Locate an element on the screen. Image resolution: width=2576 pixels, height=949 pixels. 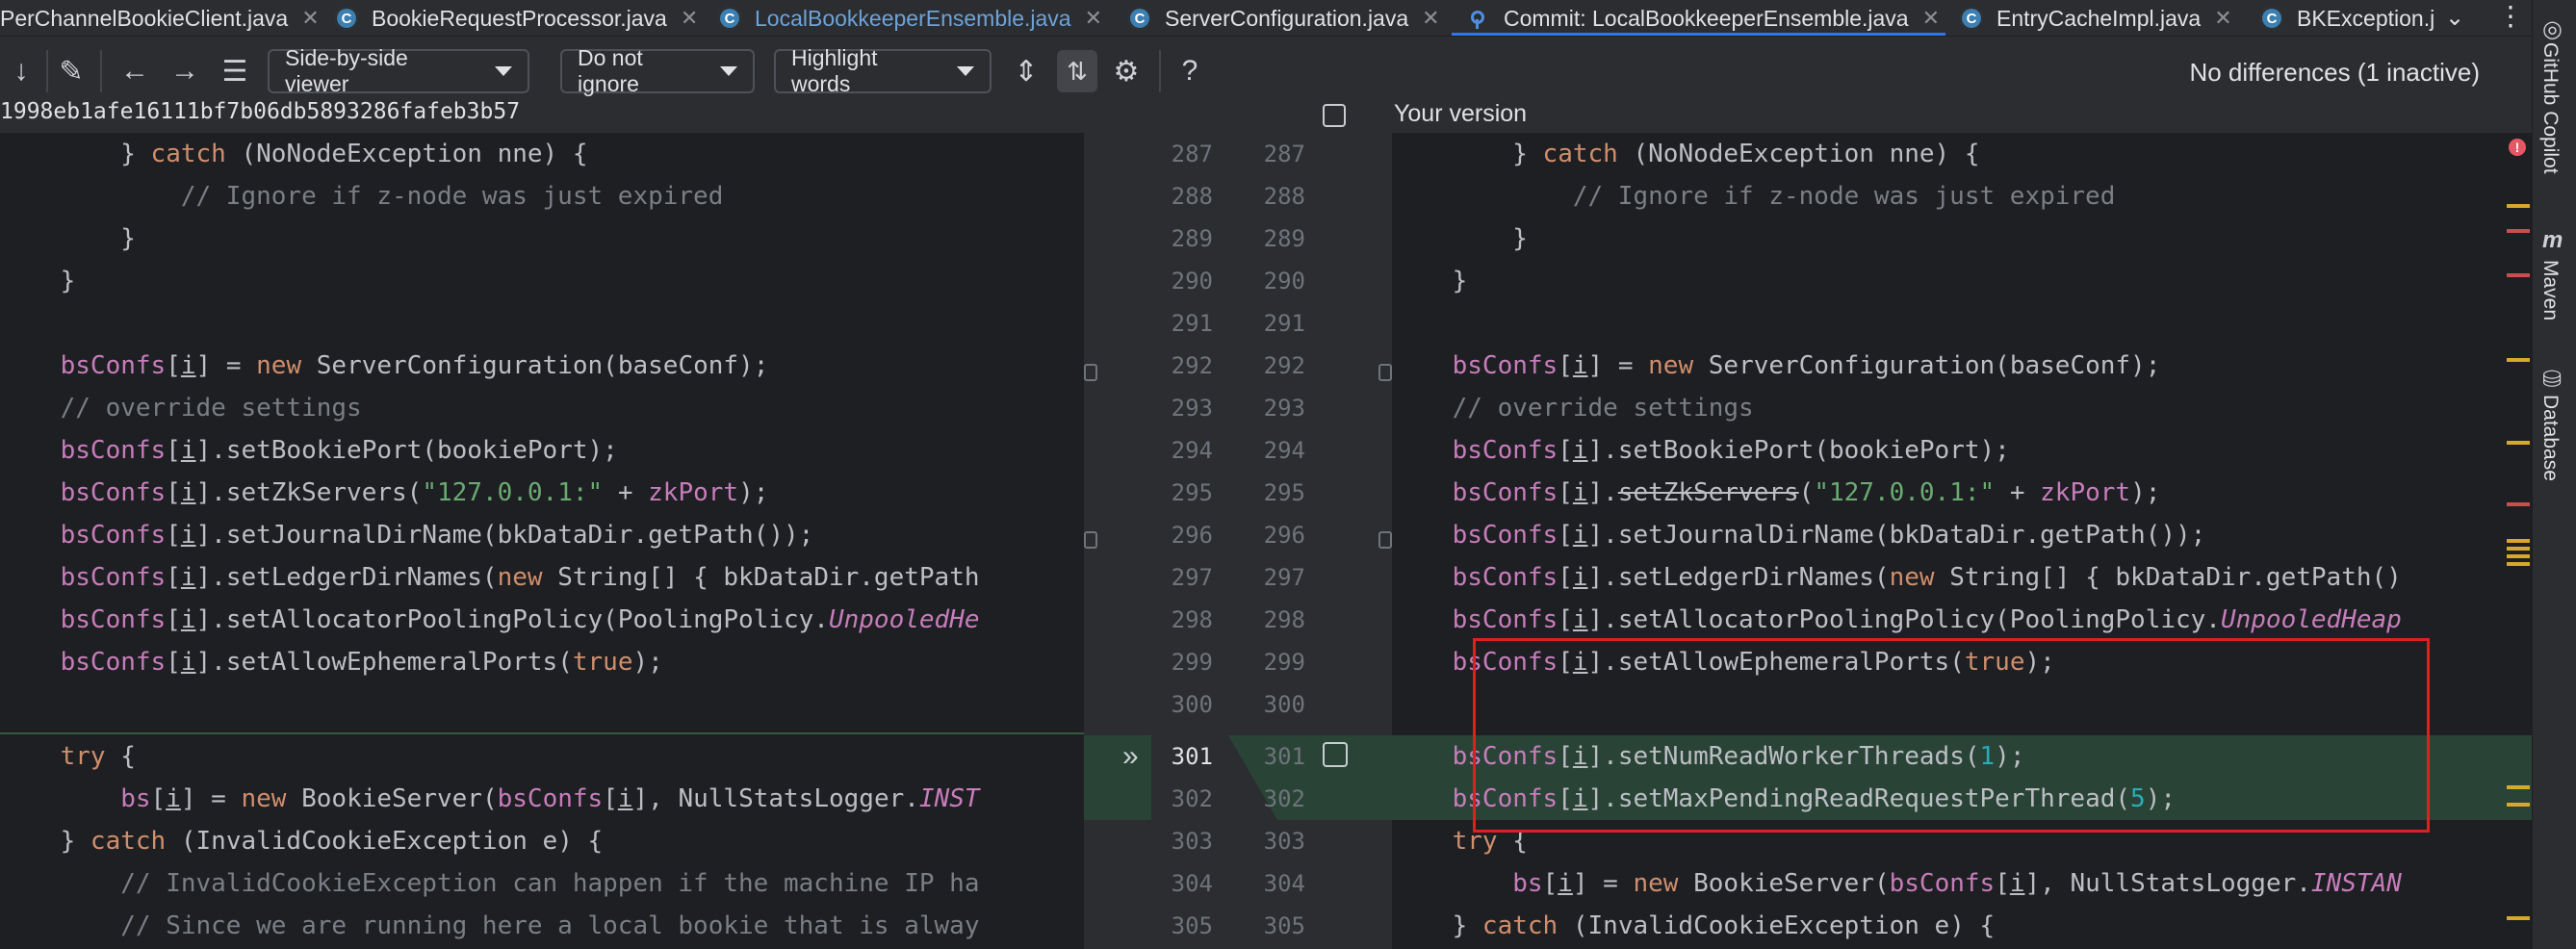
viewer-mode-dropdown: Side-by-side viewer is located at coordinates (398, 70).